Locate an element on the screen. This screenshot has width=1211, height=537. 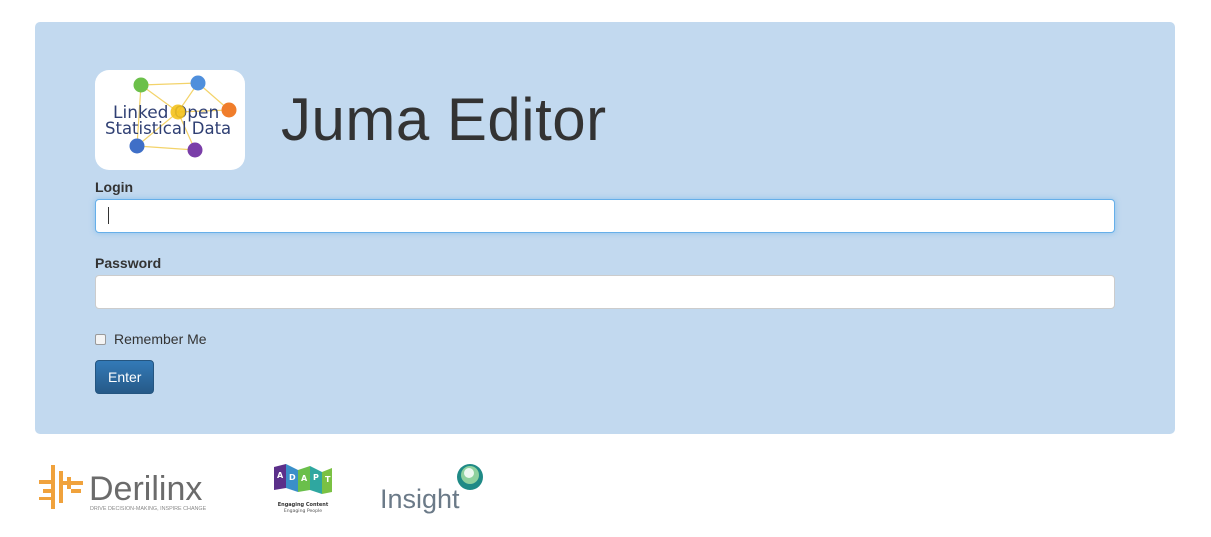
lod-logo-line2: Statistical Data is located at coordinates (168, 128).